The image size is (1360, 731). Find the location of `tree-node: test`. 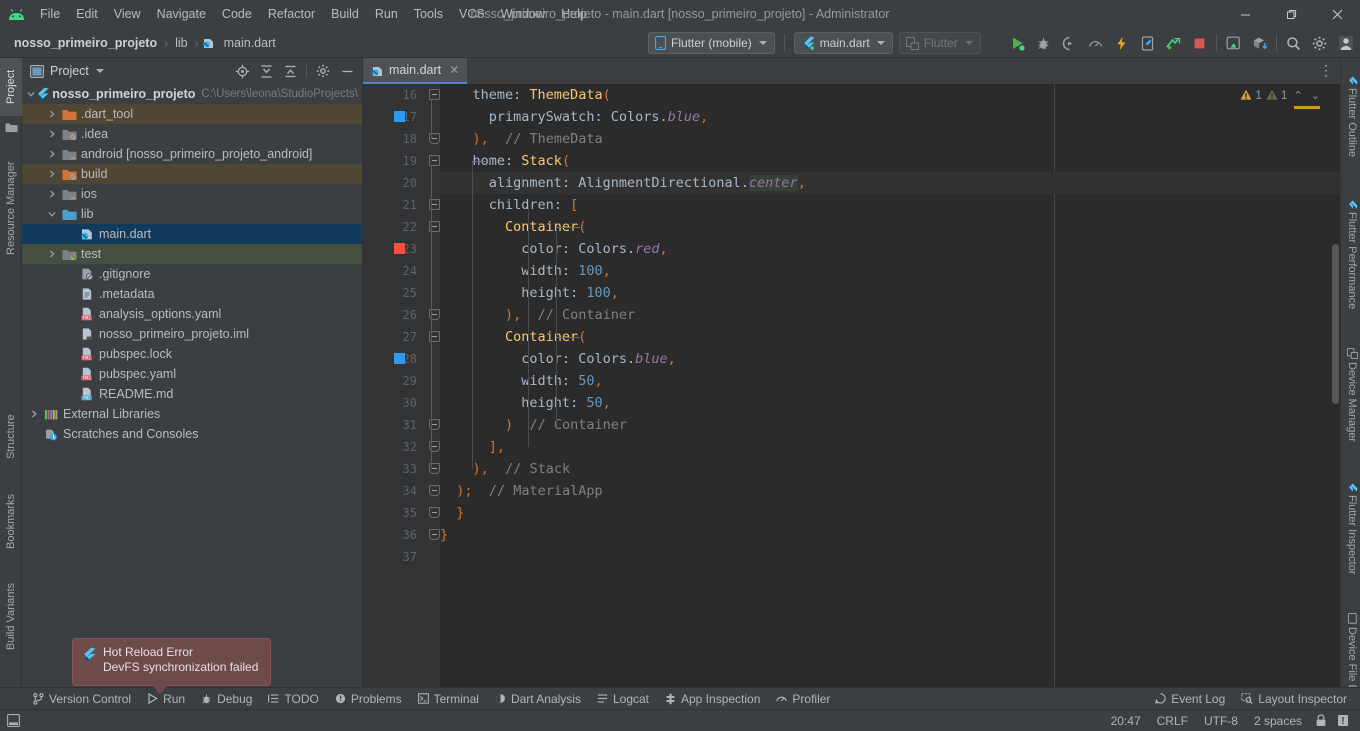

tree-node: test is located at coordinates (192, 254).